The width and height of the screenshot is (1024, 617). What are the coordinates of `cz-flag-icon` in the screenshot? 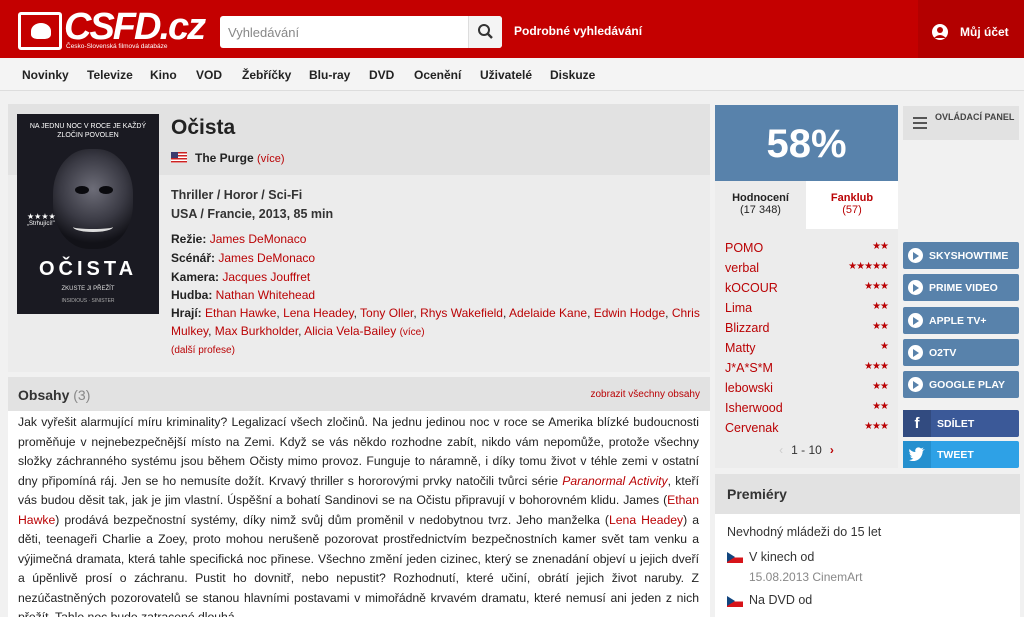 It's located at (735, 557).